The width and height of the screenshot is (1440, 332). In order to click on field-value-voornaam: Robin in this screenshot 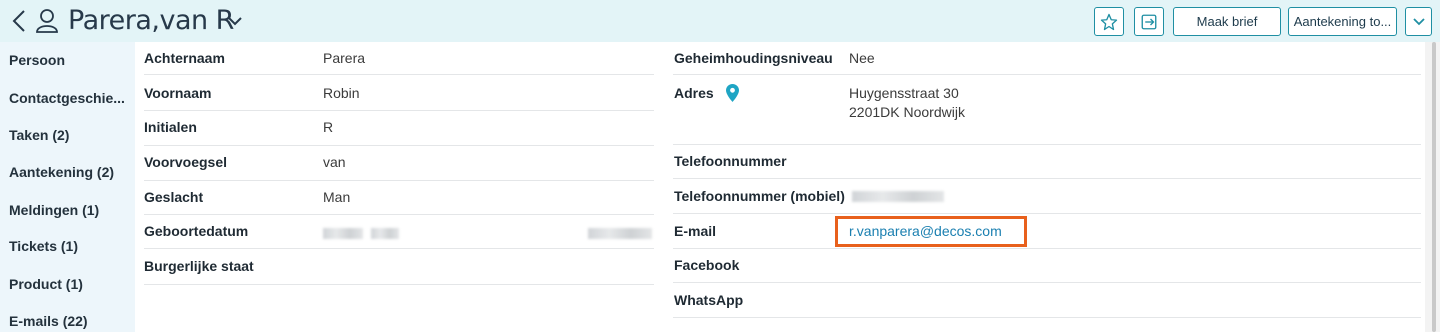, I will do `click(341, 93)`.